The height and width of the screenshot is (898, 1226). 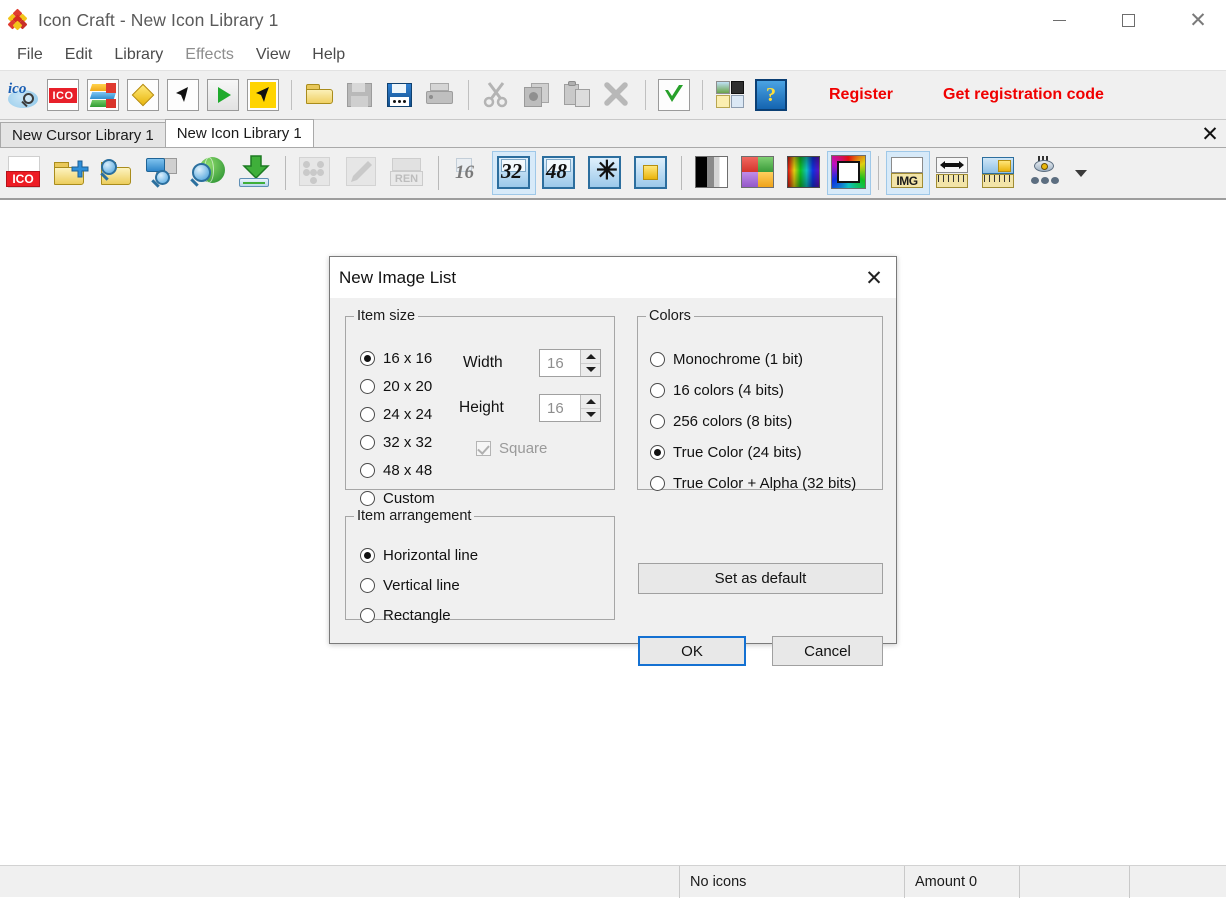 I want to click on menu-help: Help, so click(x=328, y=55).